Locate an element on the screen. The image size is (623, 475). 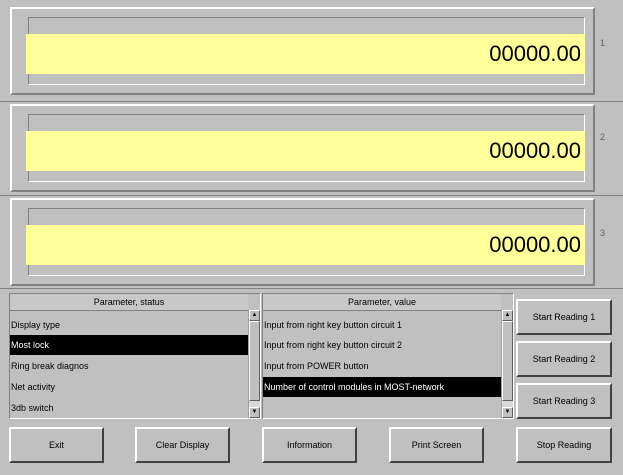
exit-button: Exit is located at coordinates (56, 445).